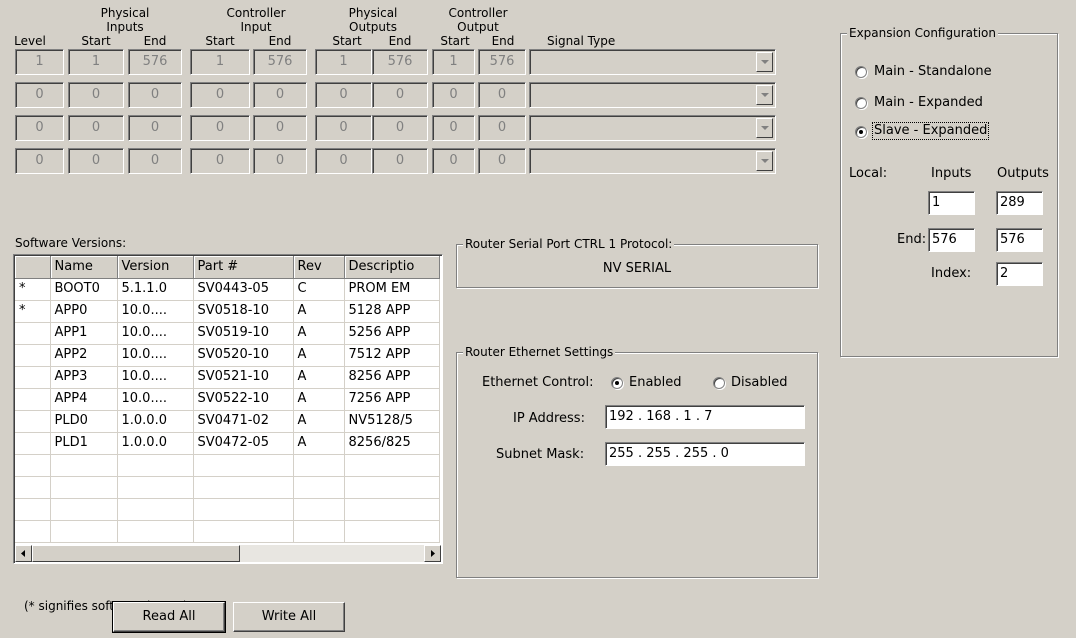  What do you see at coordinates (705, 417) in the screenshot?
I see `ip-address-field: 192 . 168 . 1 . 7` at bounding box center [705, 417].